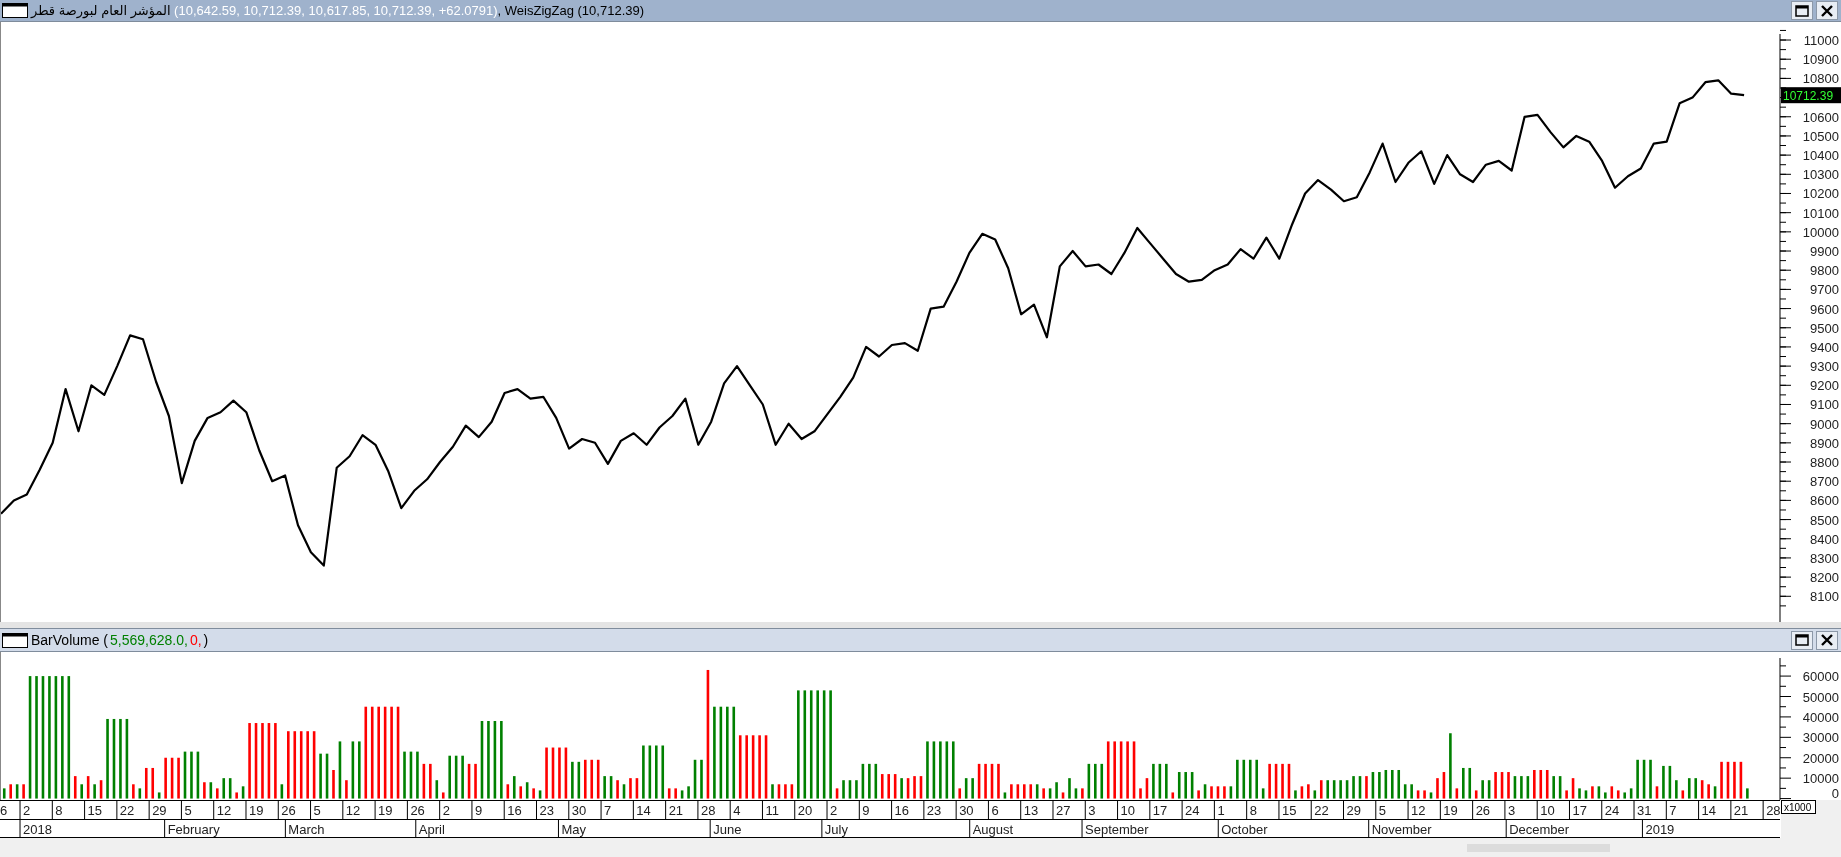  Describe the element at coordinates (1821, 41) in the screenshot. I see `axis-label: 11000` at that location.